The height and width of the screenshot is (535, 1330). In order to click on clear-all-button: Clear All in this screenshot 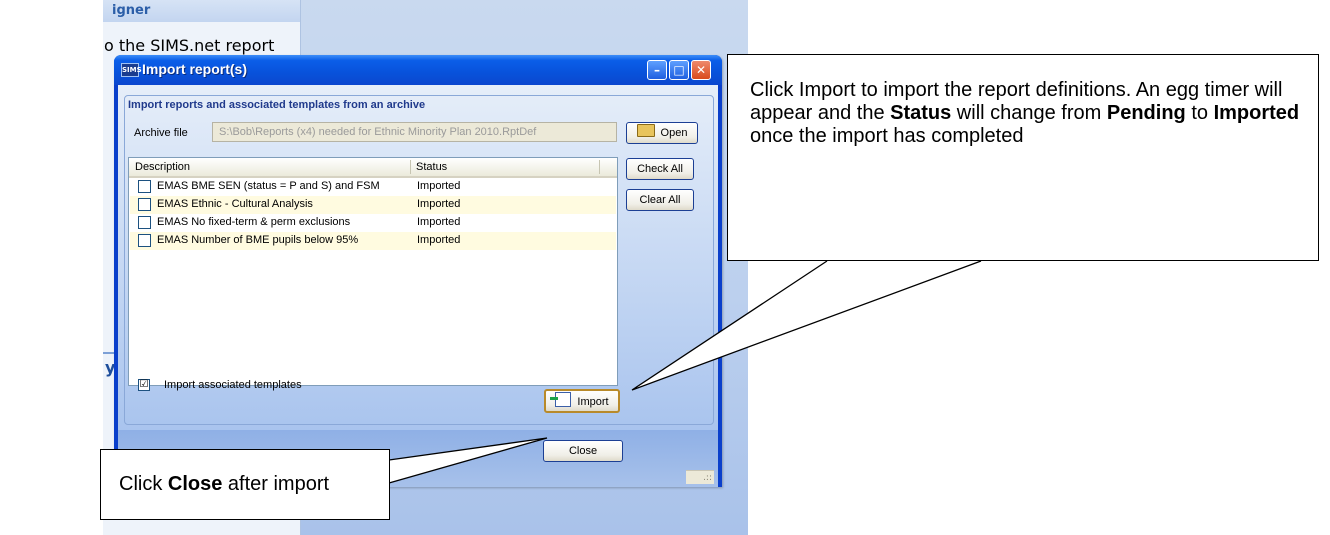, I will do `click(660, 200)`.